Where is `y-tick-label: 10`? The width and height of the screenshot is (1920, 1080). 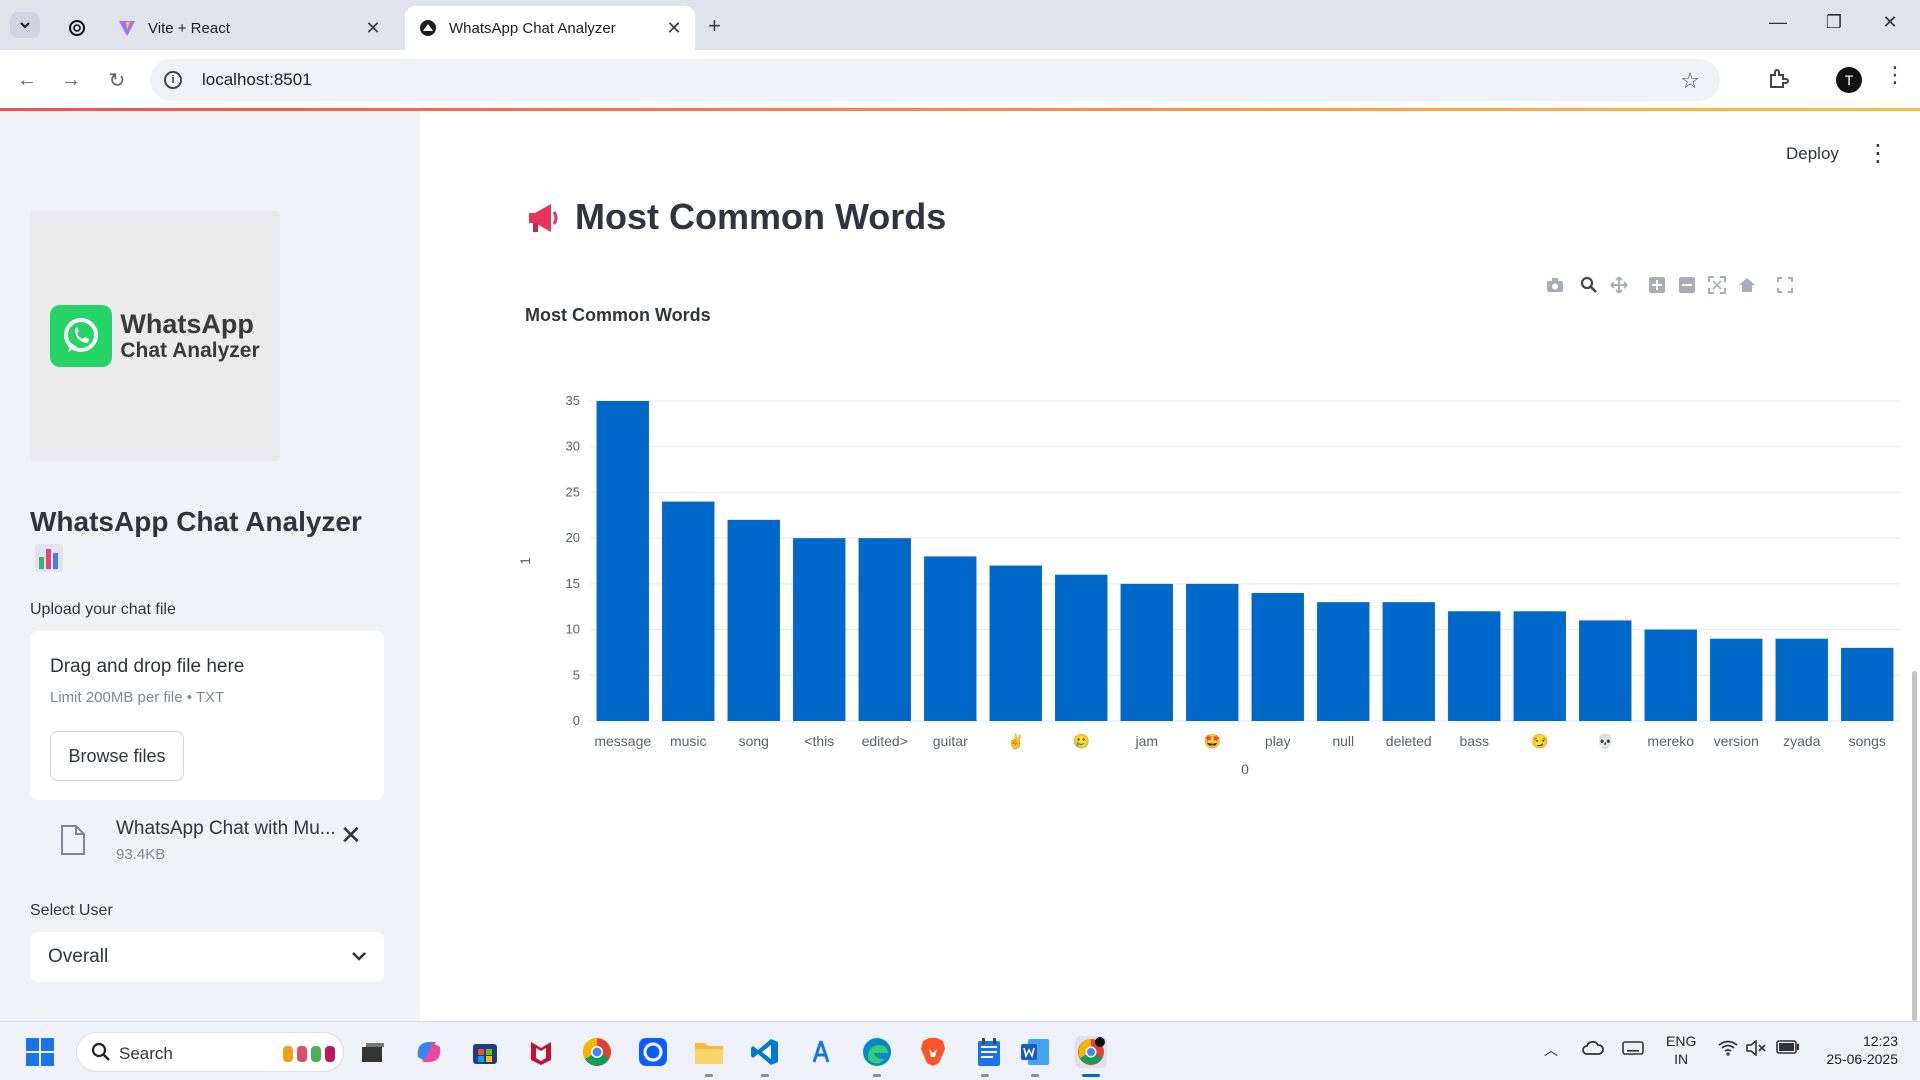 y-tick-label: 10 is located at coordinates (573, 629).